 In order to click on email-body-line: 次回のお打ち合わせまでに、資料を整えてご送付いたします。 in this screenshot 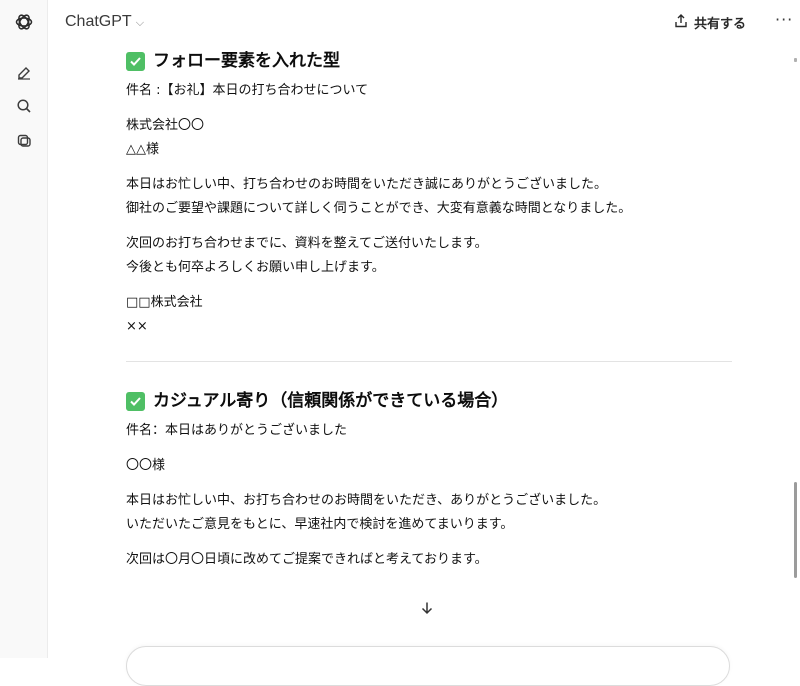, I will do `click(307, 243)`.